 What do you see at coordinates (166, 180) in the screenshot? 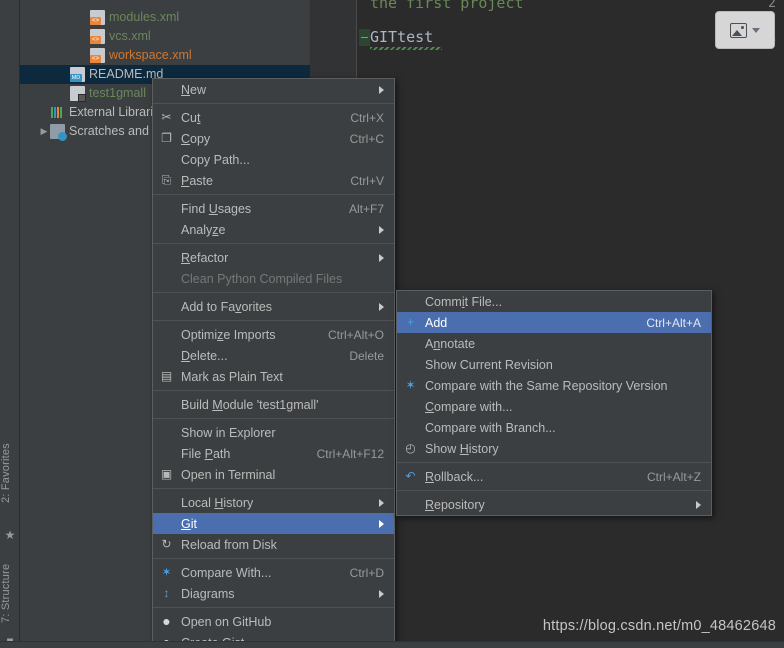
I see `paste-icon: ⎘` at bounding box center [166, 180].